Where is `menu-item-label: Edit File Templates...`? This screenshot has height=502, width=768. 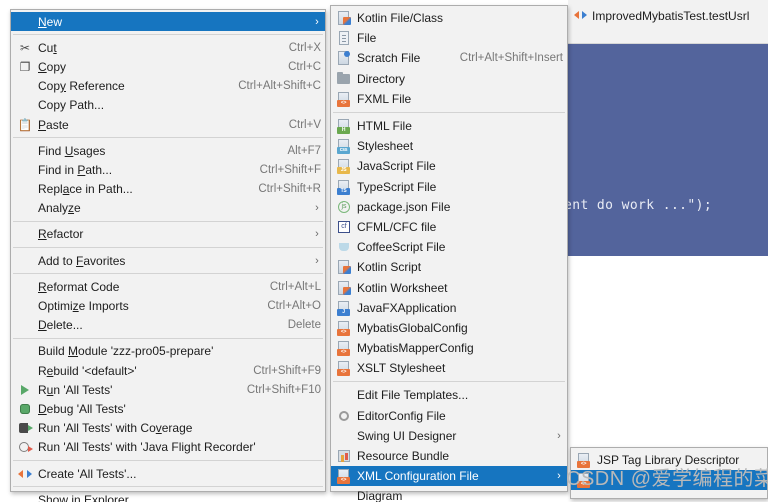 menu-item-label: Edit File Templates... is located at coordinates (413, 395).